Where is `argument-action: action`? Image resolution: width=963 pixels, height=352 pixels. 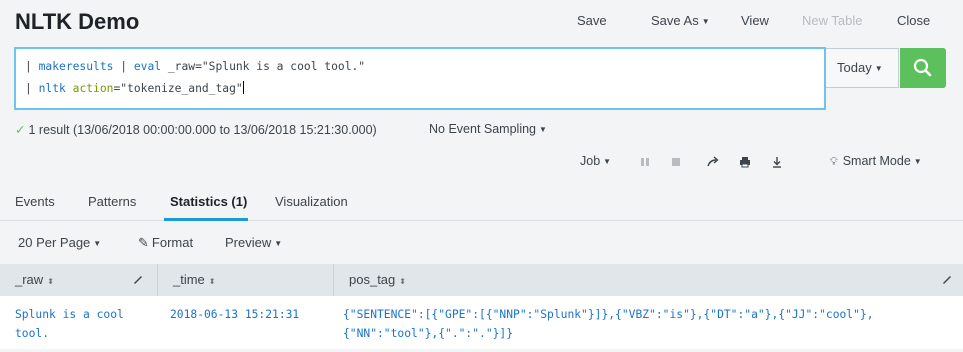
argument-action: action is located at coordinates (93, 88).